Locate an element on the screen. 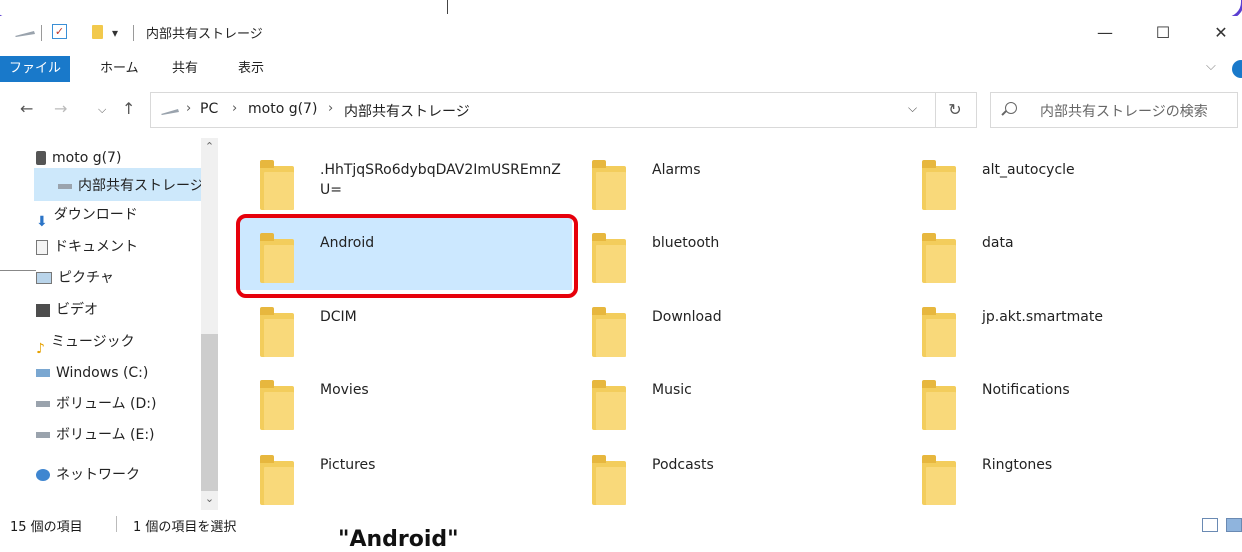 The height and width of the screenshot is (552, 1242). nav-item-label: ネットワーク is located at coordinates (98, 475).